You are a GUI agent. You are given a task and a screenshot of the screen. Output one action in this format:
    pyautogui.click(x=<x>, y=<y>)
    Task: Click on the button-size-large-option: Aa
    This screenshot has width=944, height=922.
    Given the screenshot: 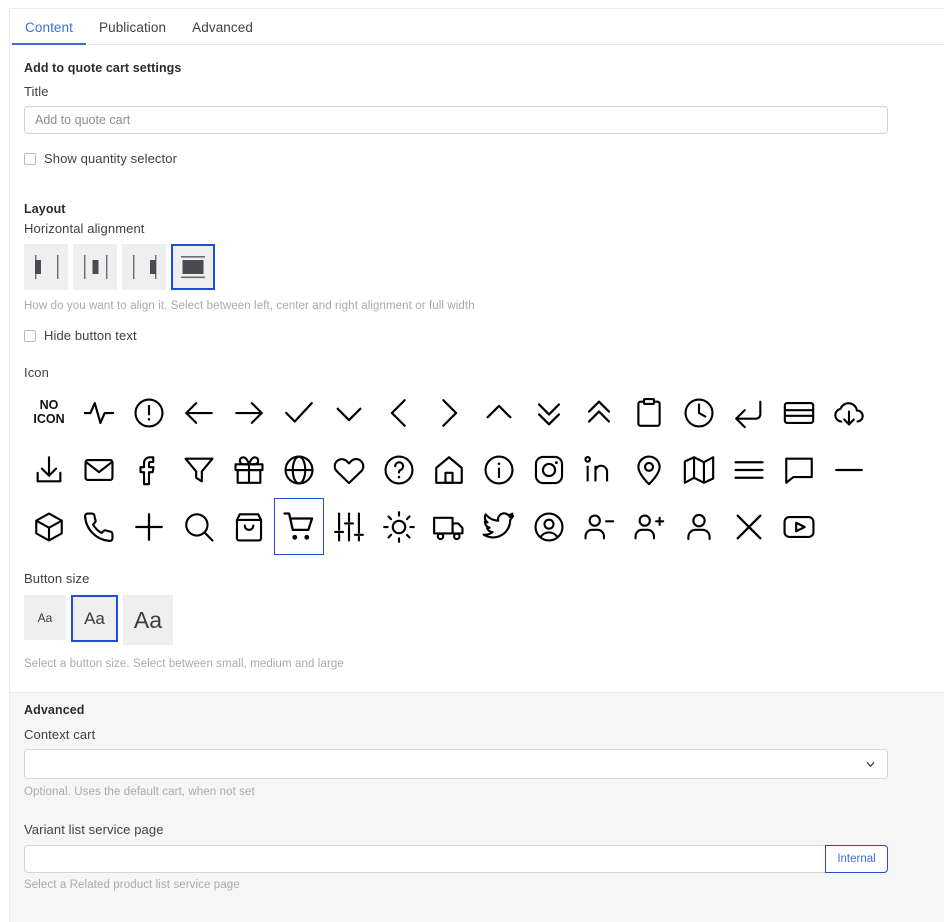 What is the action you would take?
    pyautogui.click(x=148, y=620)
    